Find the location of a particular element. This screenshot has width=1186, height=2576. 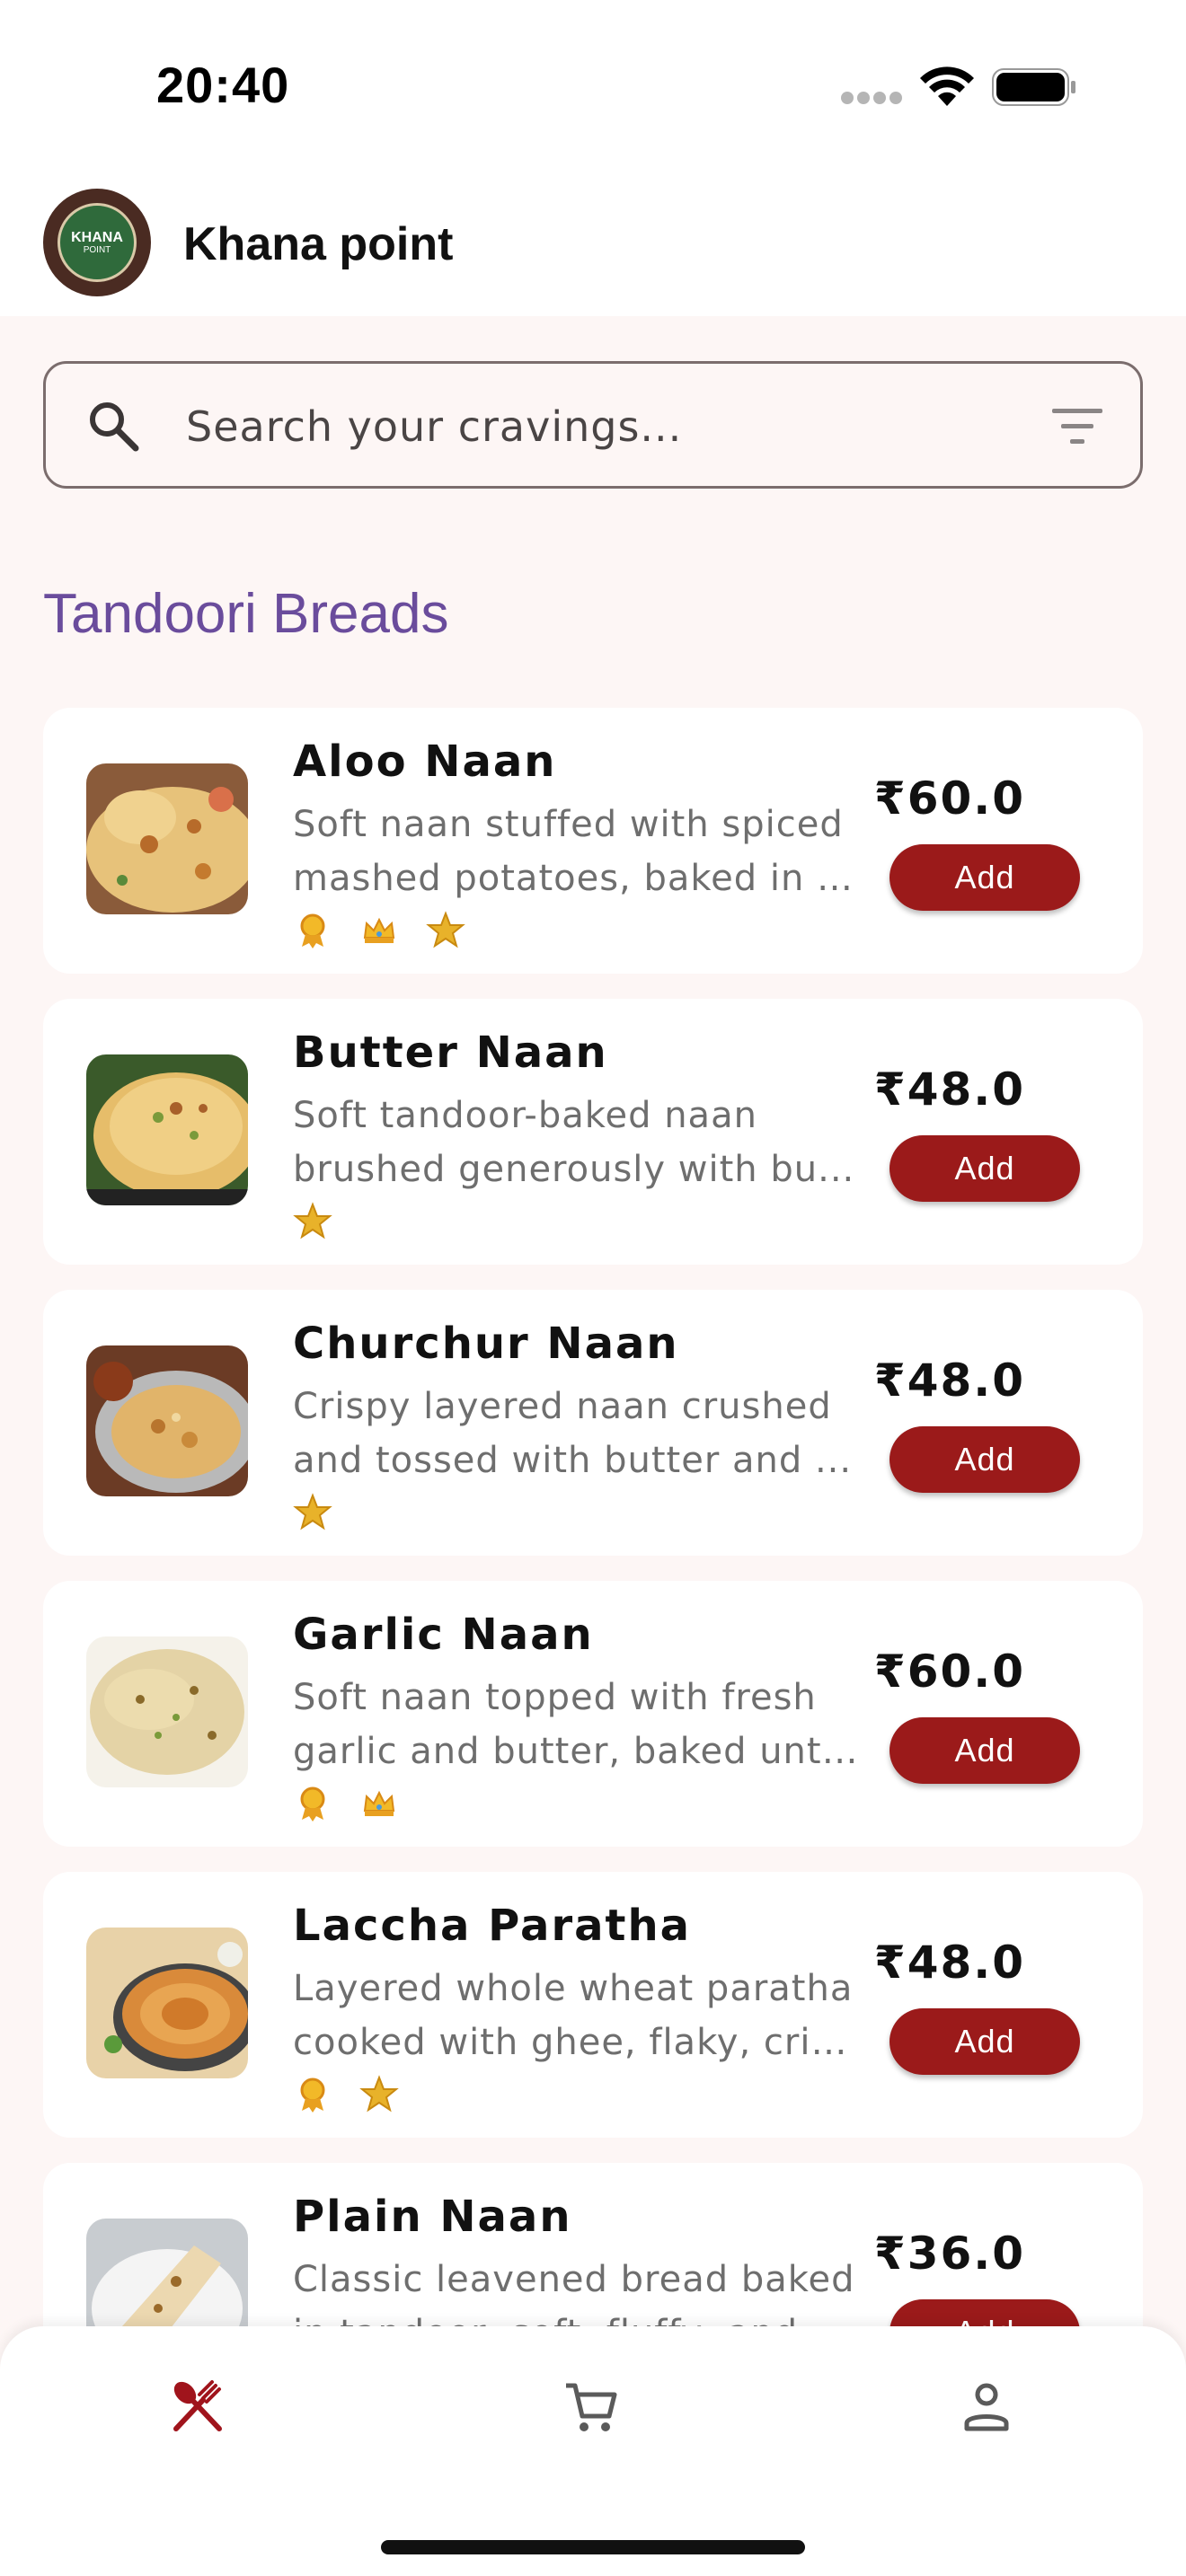

item-name: Churchur Naan is located at coordinates (486, 1344).